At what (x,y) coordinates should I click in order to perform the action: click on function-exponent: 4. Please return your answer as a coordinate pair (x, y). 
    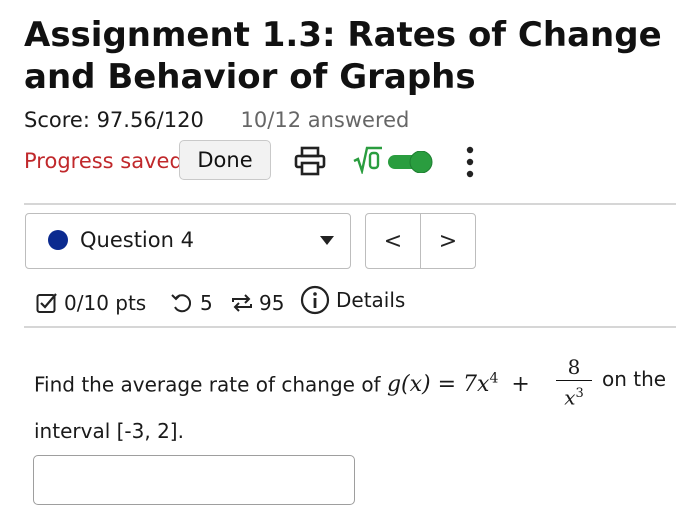
    Looking at the image, I should click on (494, 379).